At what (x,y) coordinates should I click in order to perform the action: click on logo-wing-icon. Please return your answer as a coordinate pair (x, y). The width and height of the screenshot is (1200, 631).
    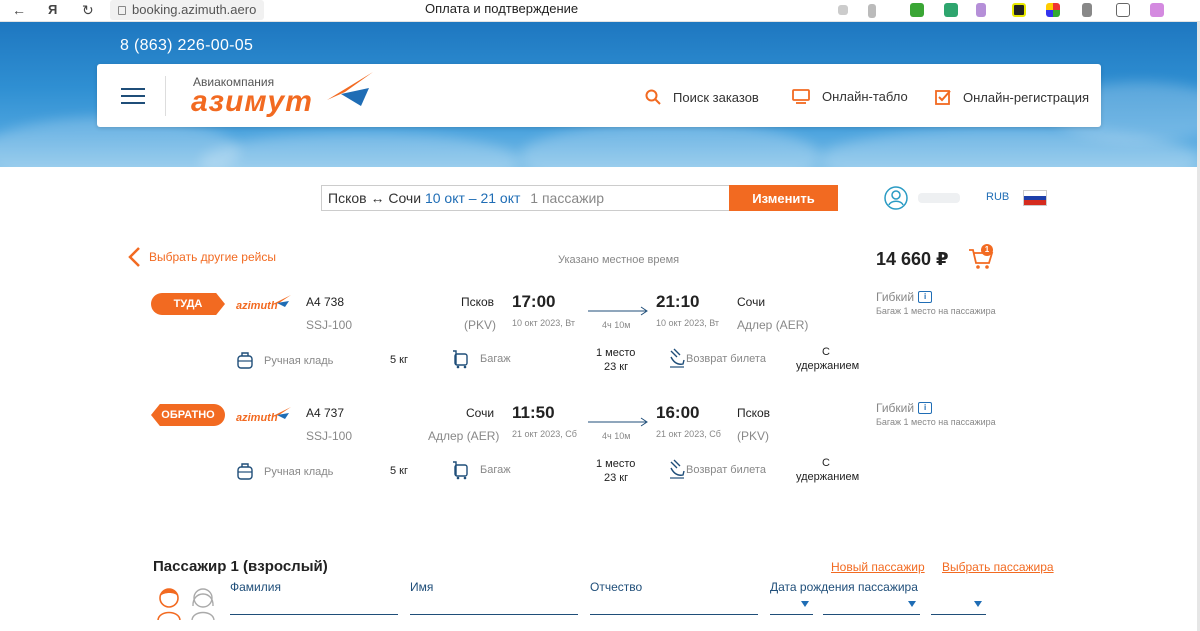
    Looking at the image, I should click on (350, 89).